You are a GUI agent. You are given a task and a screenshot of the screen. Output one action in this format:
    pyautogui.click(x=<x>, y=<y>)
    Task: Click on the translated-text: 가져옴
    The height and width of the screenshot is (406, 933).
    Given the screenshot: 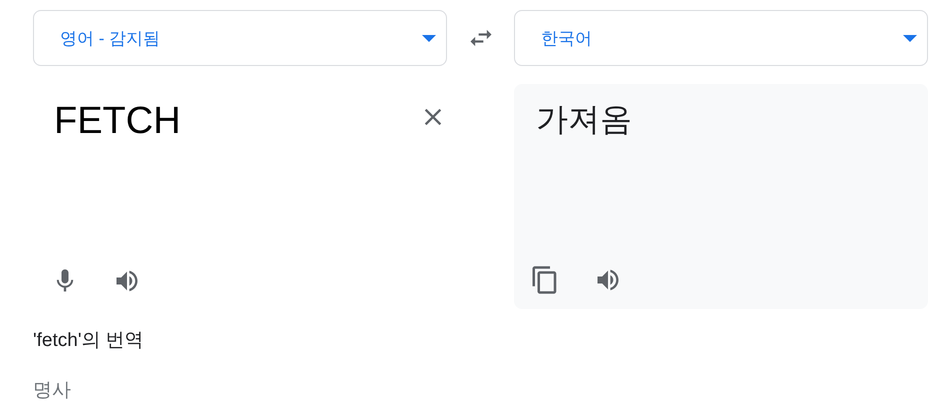 What is the action you would take?
    pyautogui.click(x=584, y=119)
    